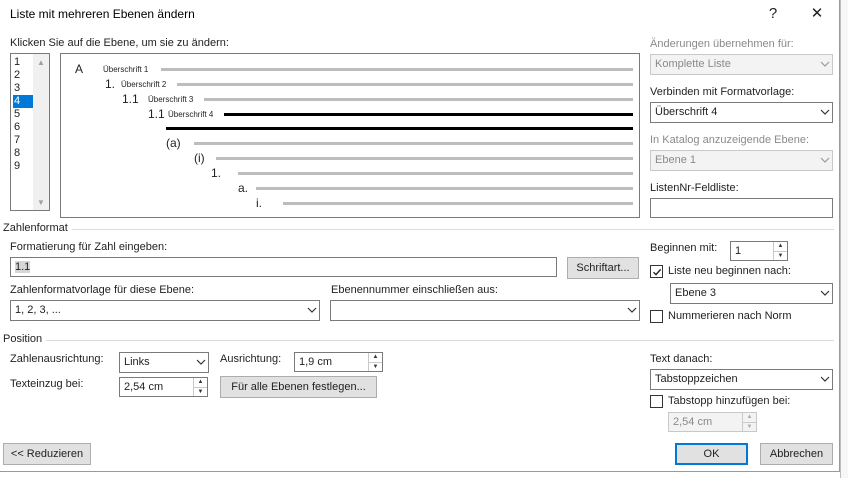 This screenshot has width=848, height=478. Describe the element at coordinates (243, 188) in the screenshot. I see `preview-number-8: a.` at that location.